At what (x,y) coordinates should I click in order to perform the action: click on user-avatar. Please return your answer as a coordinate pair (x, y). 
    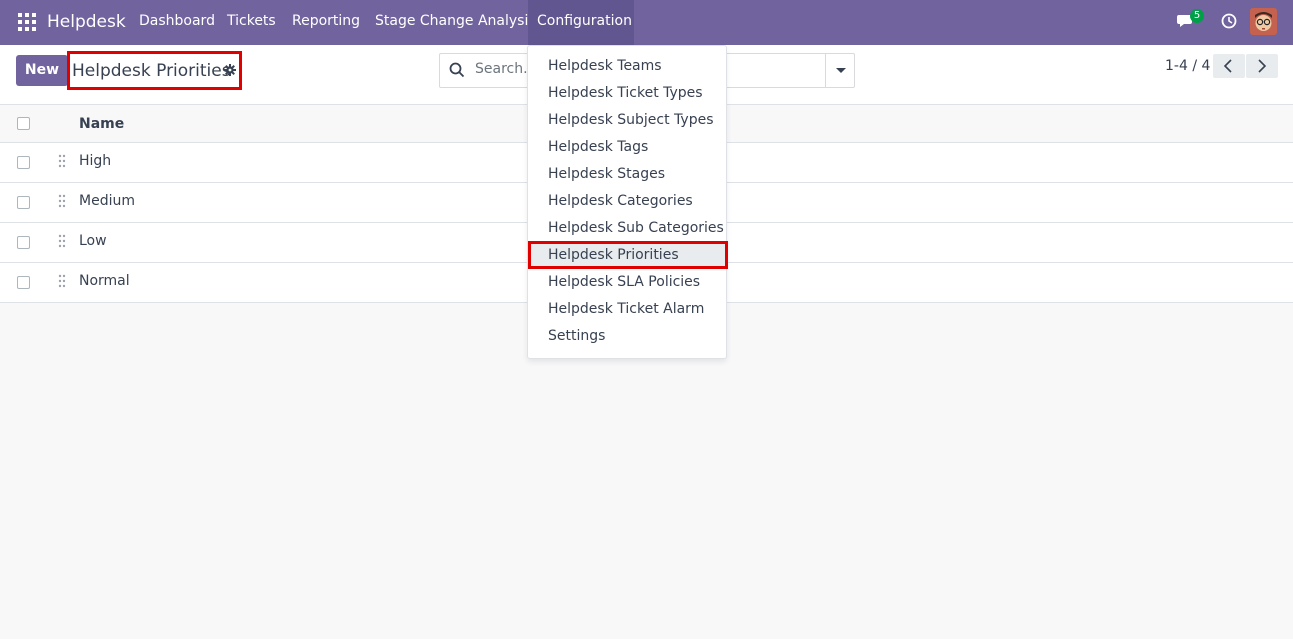
    Looking at the image, I should click on (1263, 21).